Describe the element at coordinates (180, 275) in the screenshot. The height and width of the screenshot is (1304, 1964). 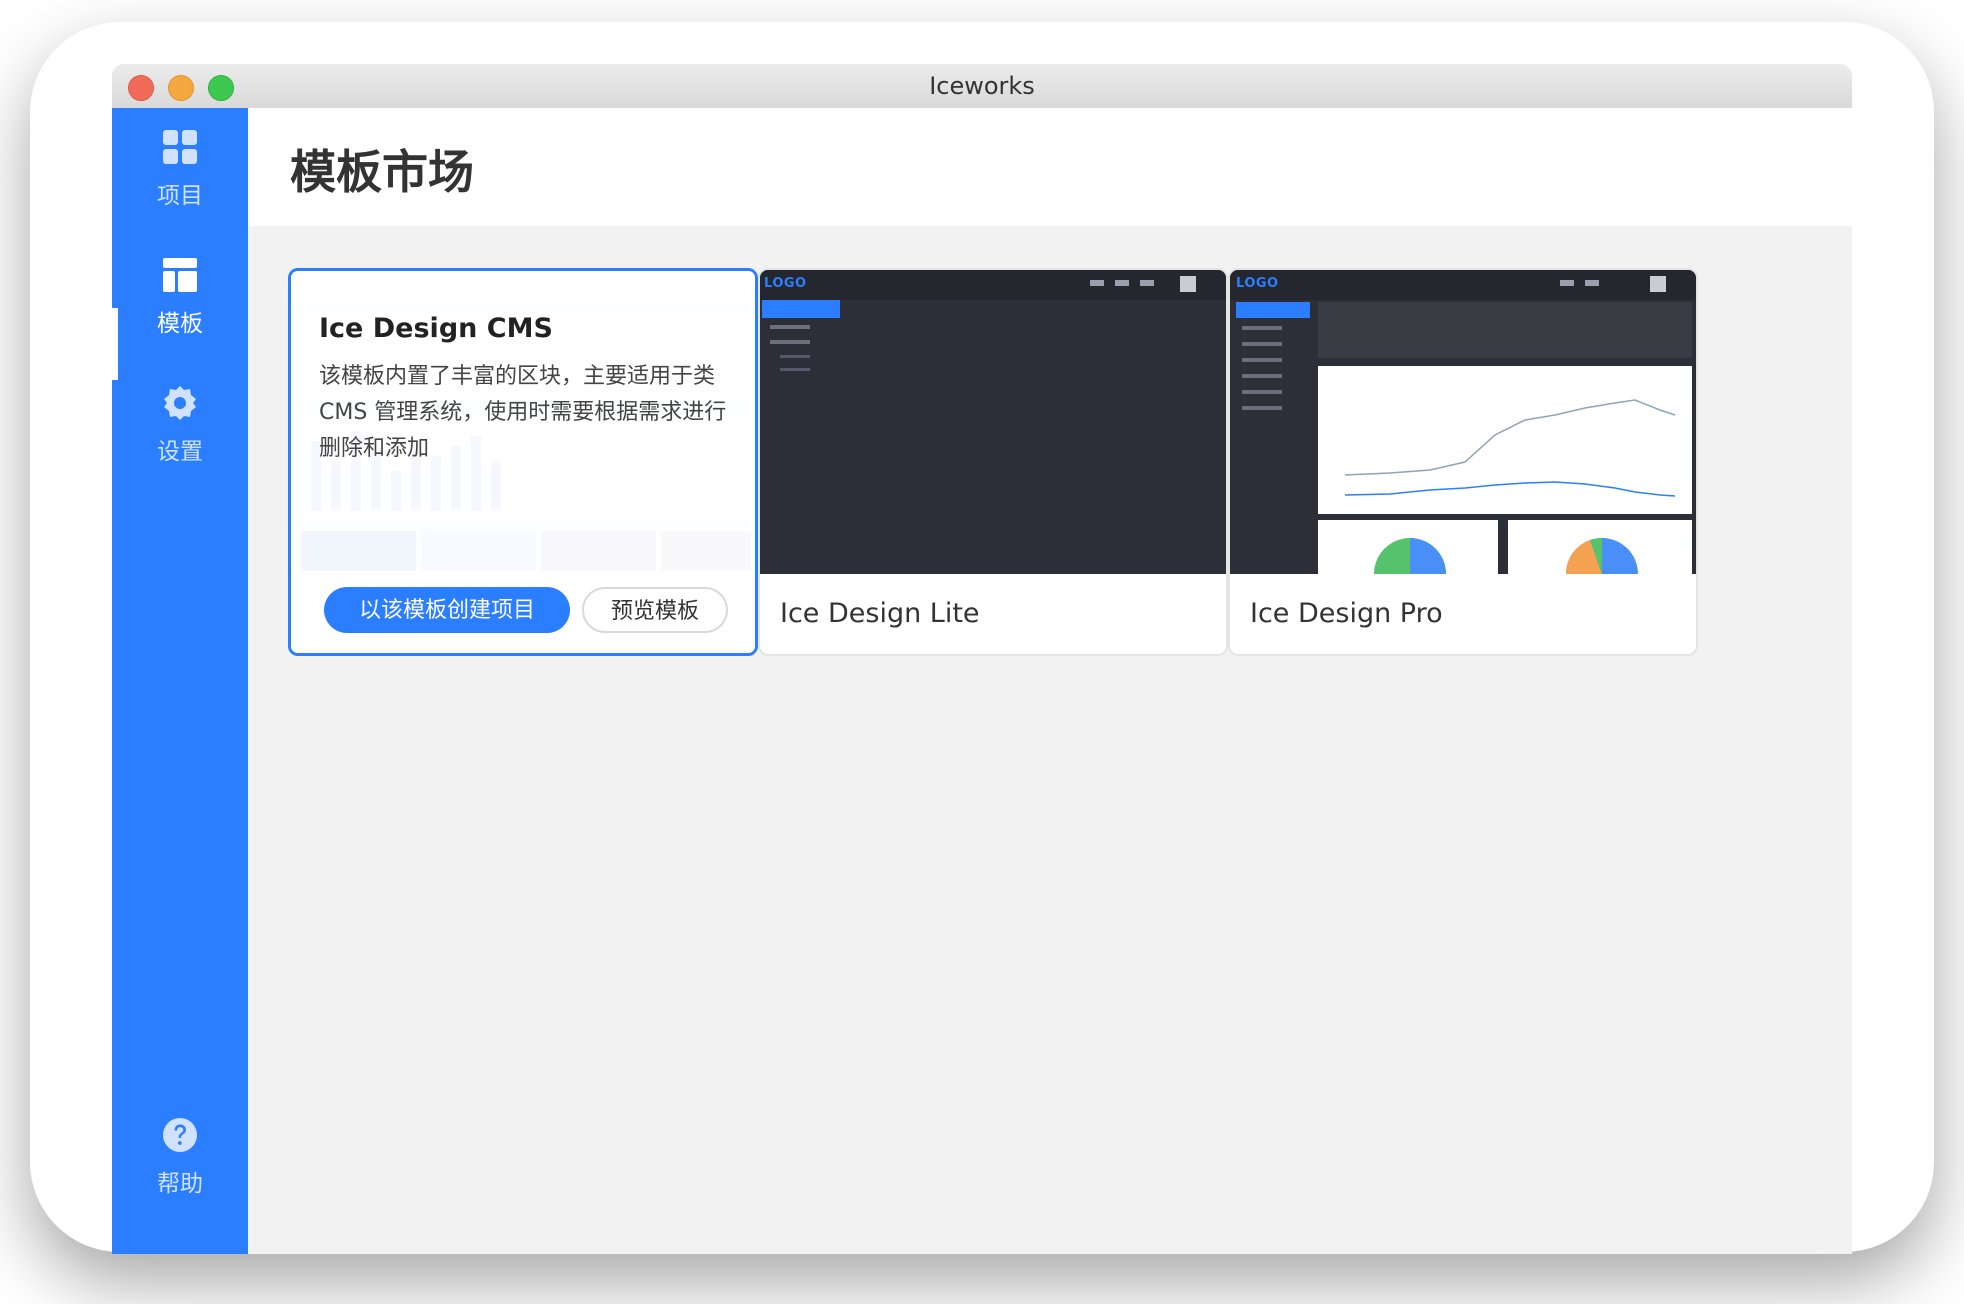
I see `layout-icon` at that location.